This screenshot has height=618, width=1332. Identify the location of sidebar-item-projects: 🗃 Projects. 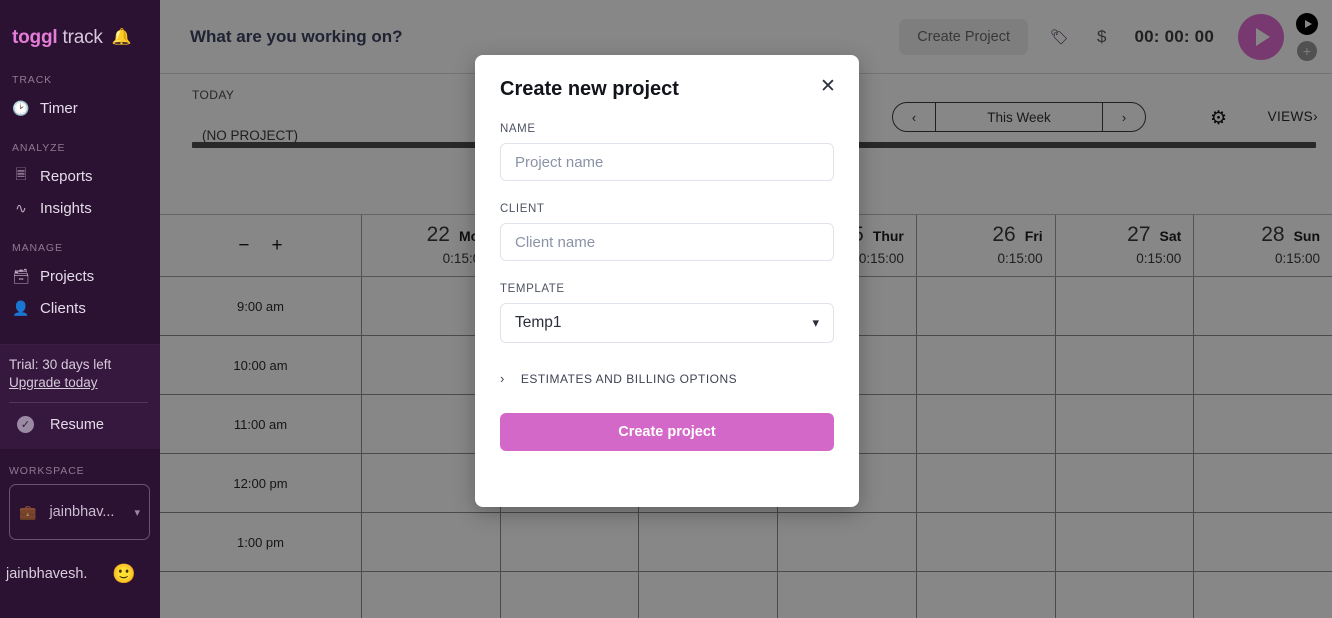
(80, 276).